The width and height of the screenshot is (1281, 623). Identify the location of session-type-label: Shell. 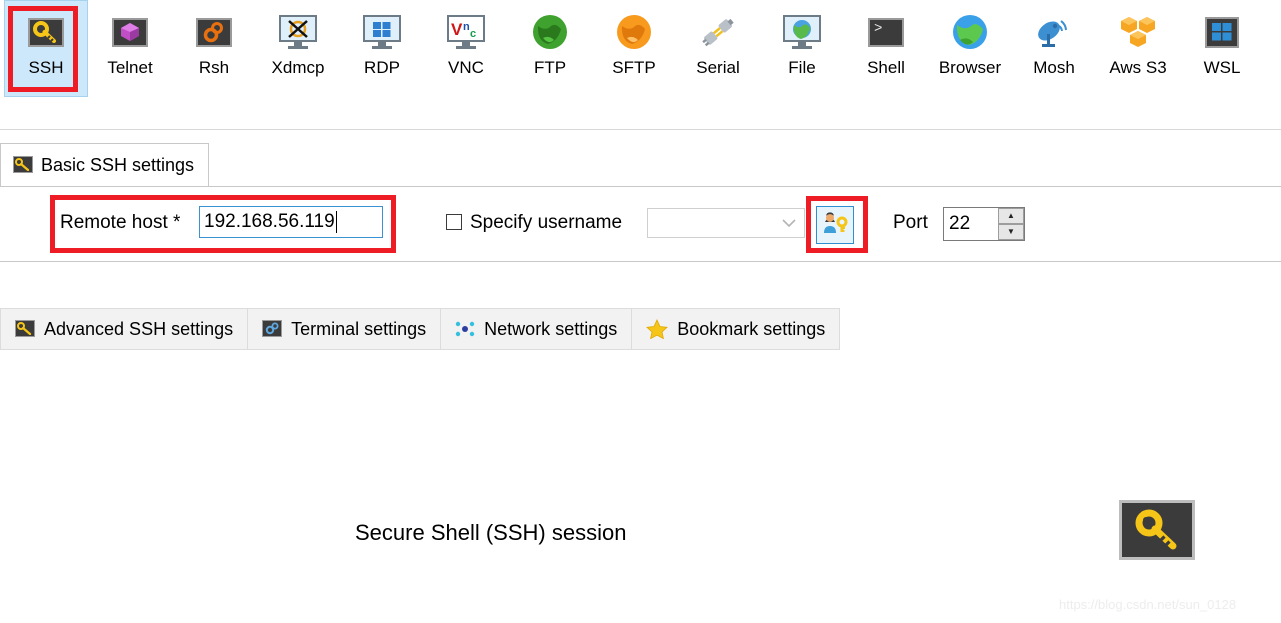
(886, 67).